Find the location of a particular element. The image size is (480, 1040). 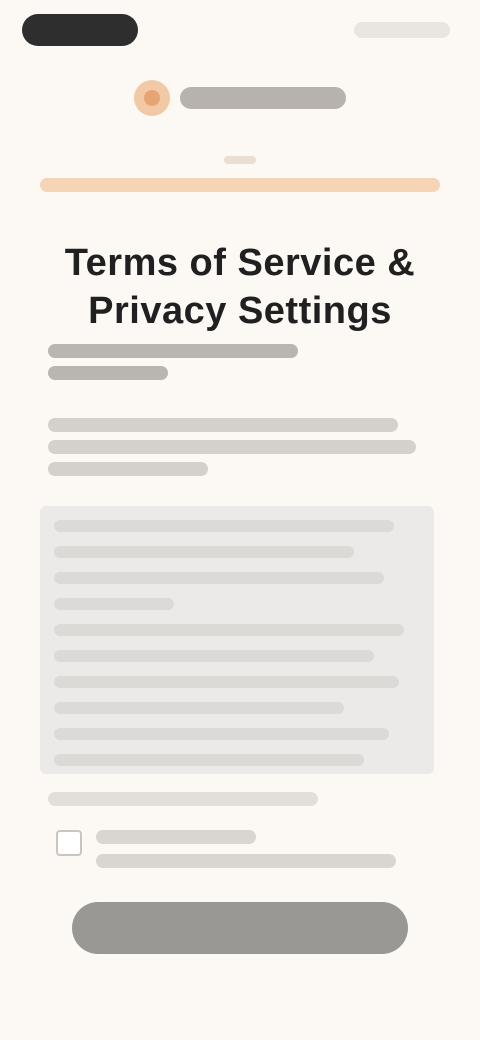

divider is located at coordinates (240, 160).